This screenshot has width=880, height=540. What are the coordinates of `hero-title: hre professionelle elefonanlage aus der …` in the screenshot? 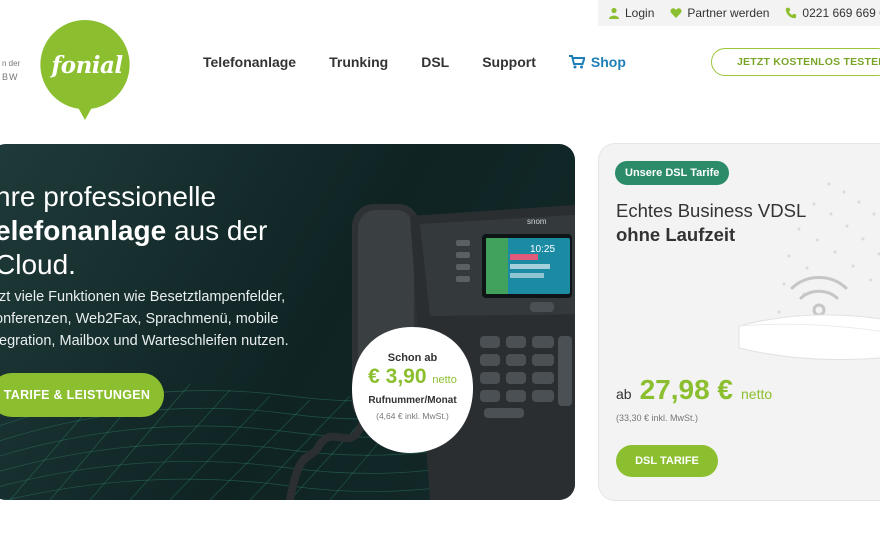 It's located at (162, 231).